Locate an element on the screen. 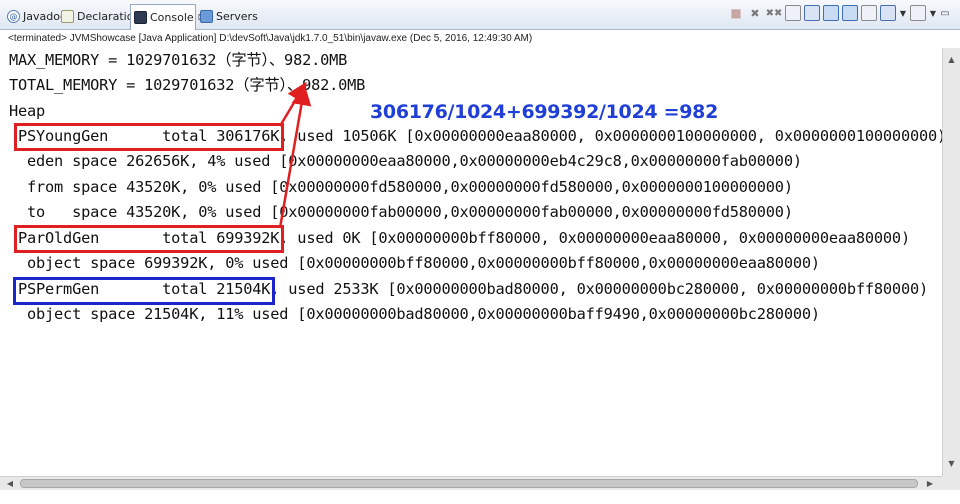 This screenshot has height=504, width=960. tab-javadoc: @ Javadoc is located at coordinates (35, 16).